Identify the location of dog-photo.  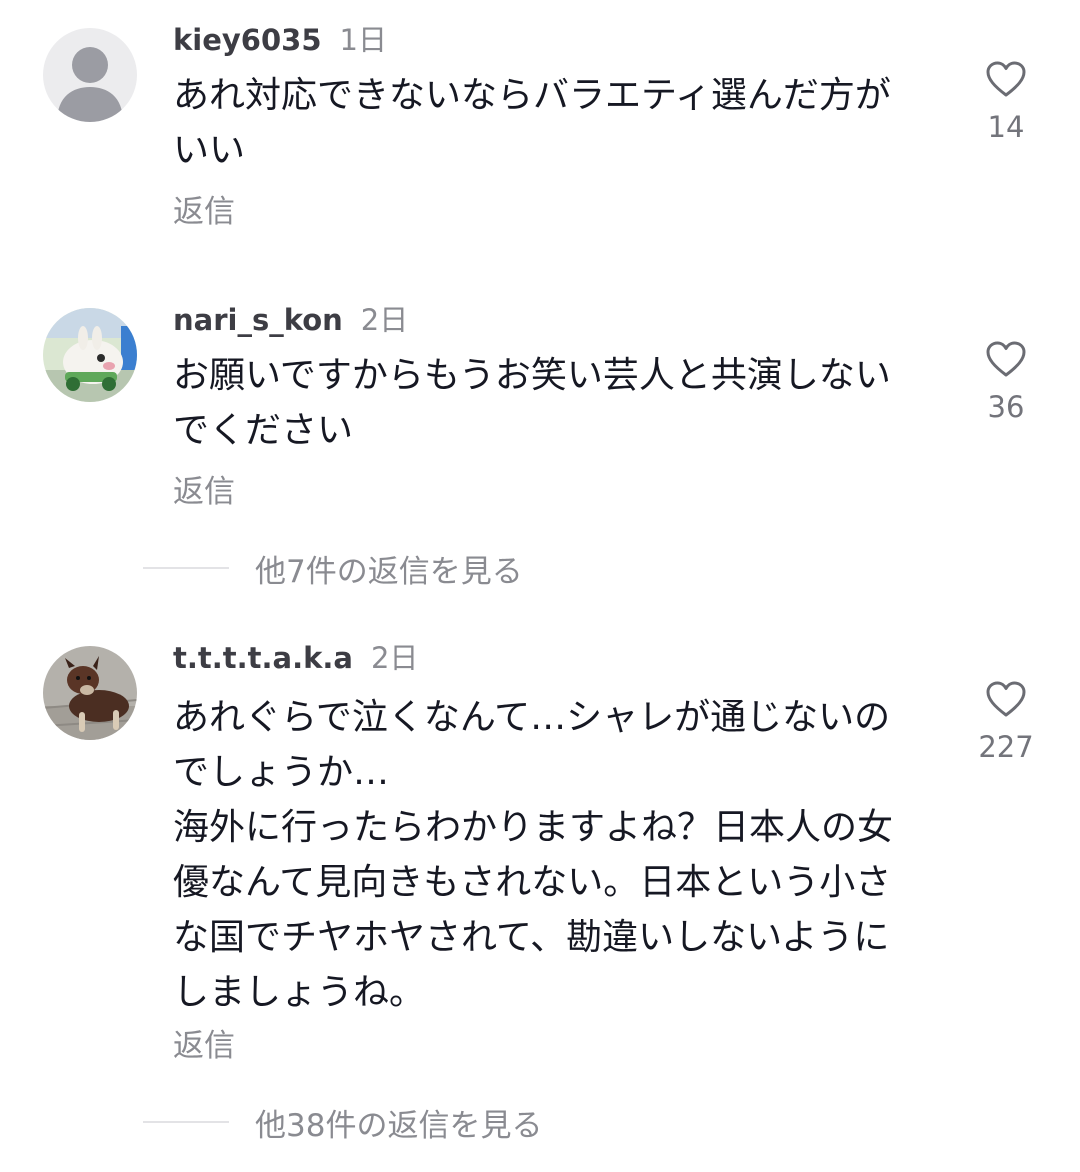
(90, 693).